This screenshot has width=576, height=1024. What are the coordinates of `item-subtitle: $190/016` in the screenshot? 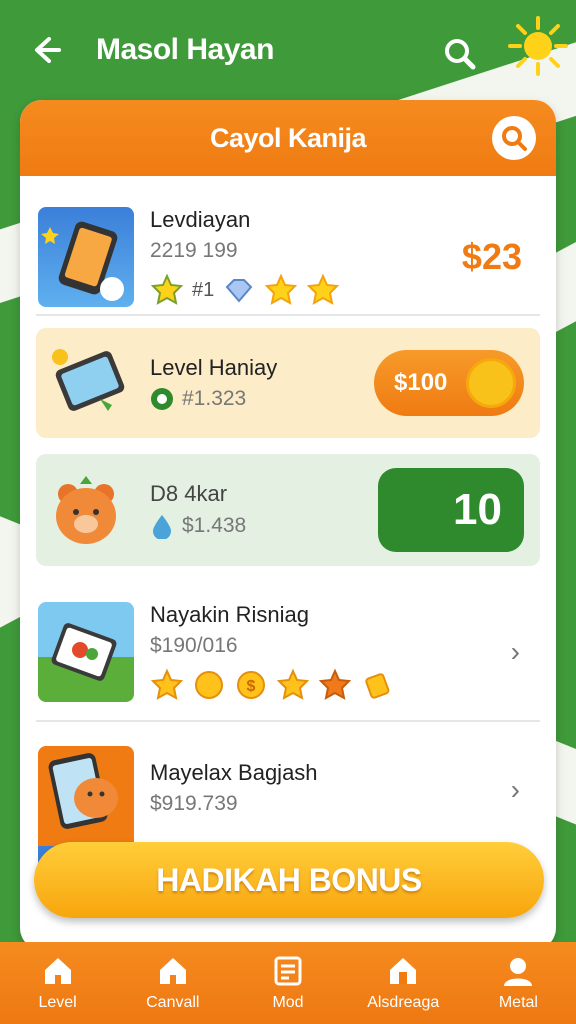 It's located at (194, 645).